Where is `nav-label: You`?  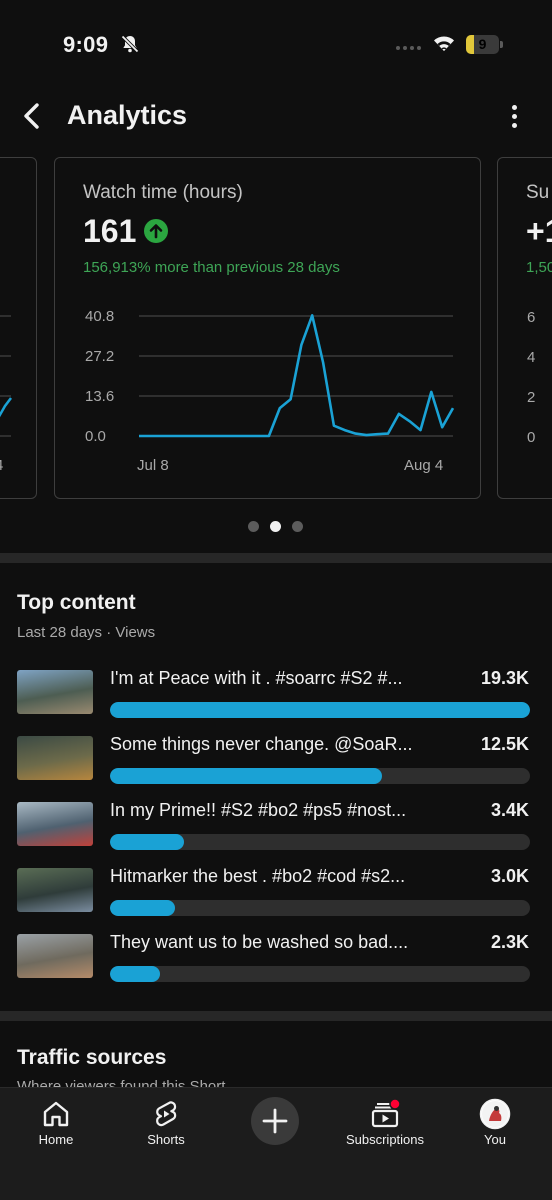
nav-label: You is located at coordinates (495, 1139).